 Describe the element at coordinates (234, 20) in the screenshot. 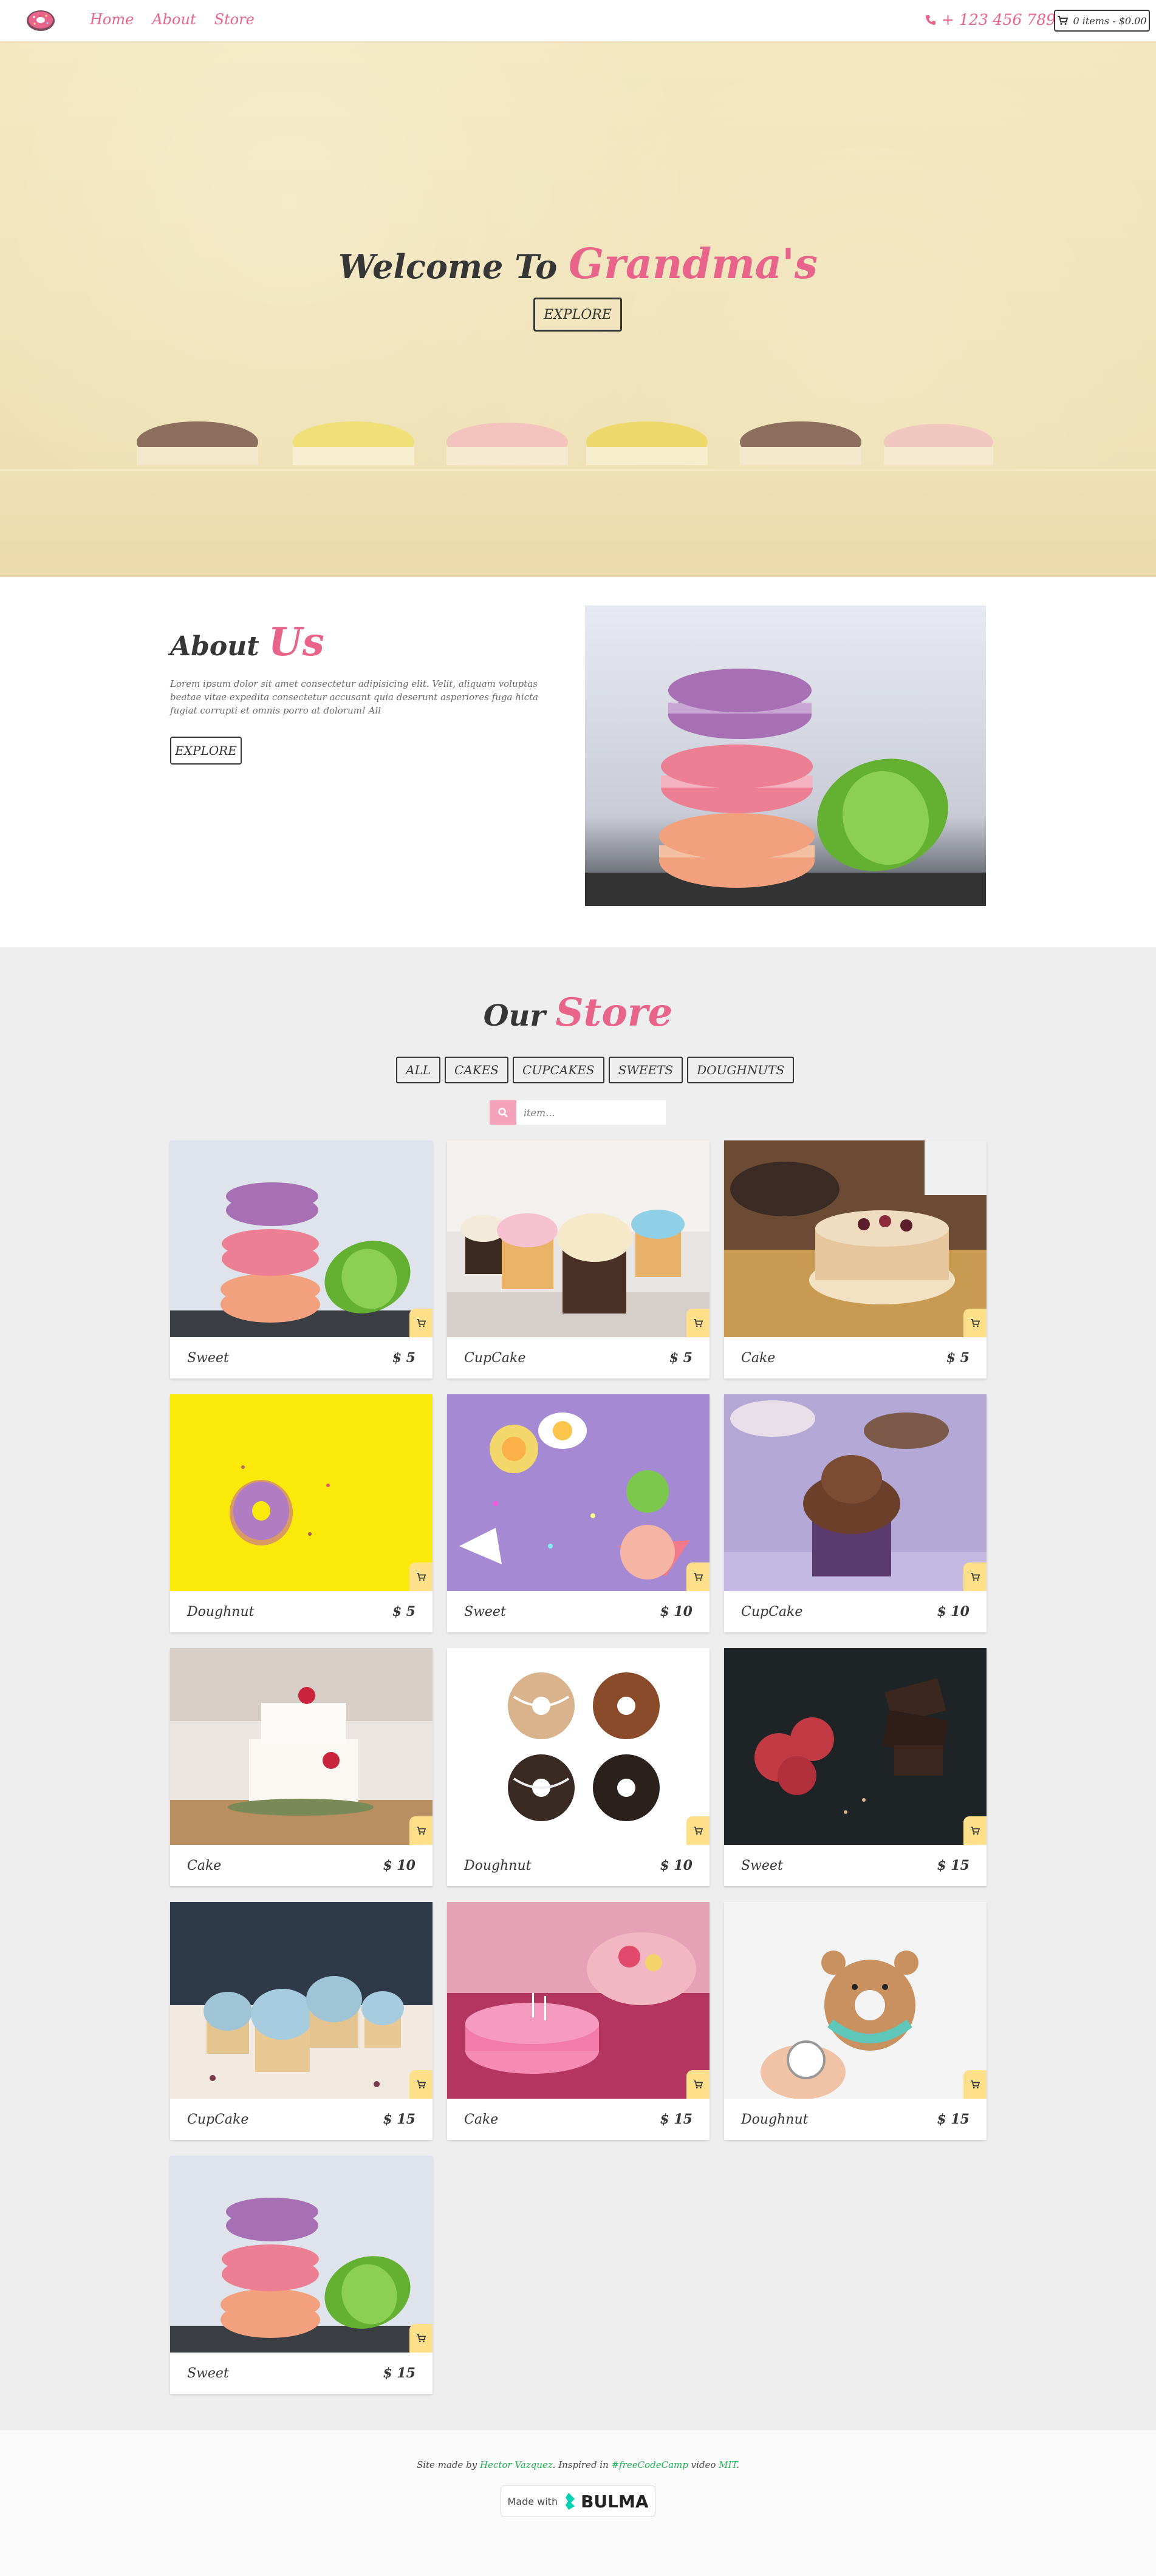

I see `nav-store: Store` at that location.